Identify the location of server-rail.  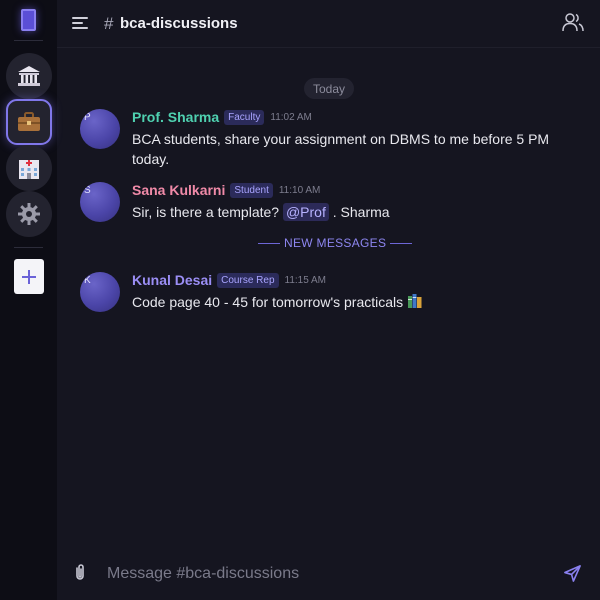
(28, 300).